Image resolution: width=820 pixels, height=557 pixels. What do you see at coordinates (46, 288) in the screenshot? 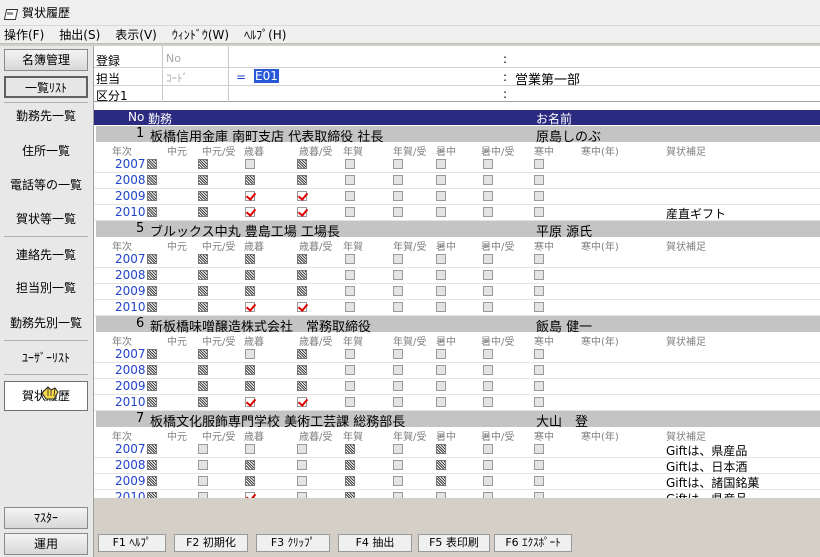
I see `sidebar-item-tanto: 担当別一覧` at bounding box center [46, 288].